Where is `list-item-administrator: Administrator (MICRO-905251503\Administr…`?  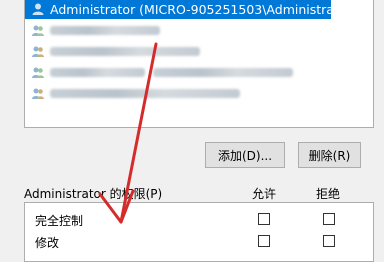 list-item-administrator: Administrator (MICRO-905251503\Administr… is located at coordinates (191, 9).